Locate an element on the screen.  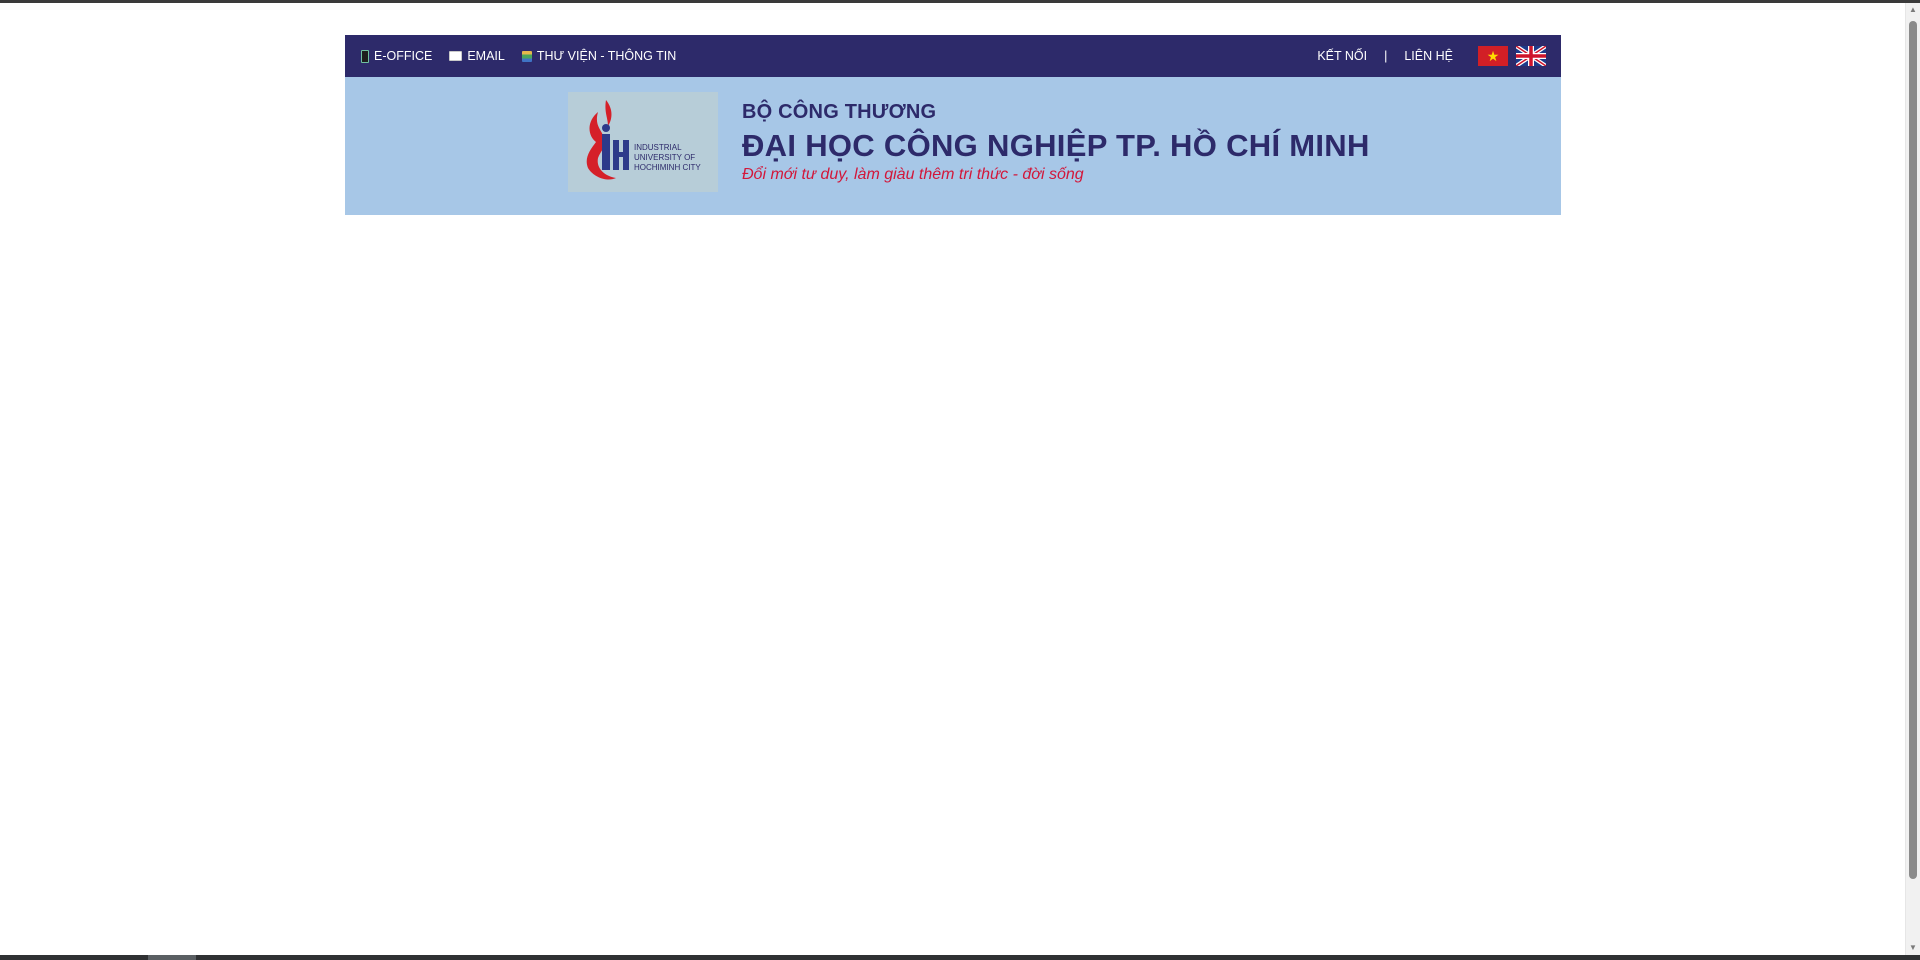
email-label: EMAIL is located at coordinates (486, 56).